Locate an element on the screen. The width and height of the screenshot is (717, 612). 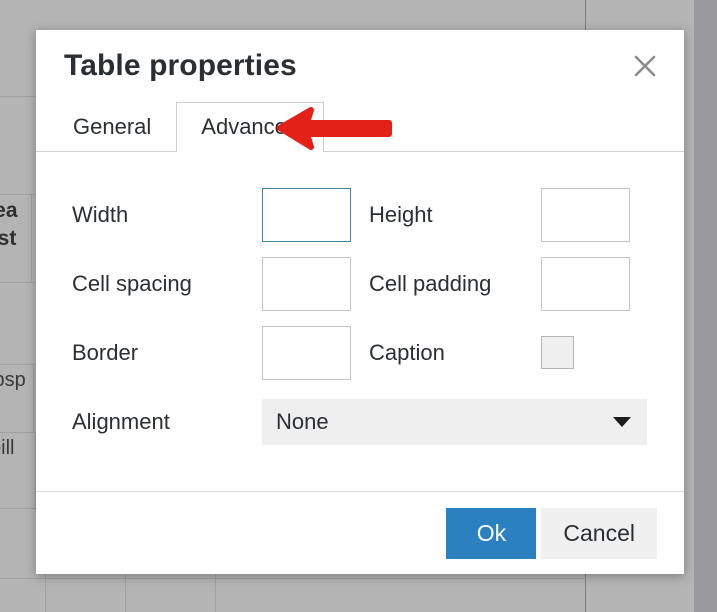
width-input is located at coordinates (306, 214).